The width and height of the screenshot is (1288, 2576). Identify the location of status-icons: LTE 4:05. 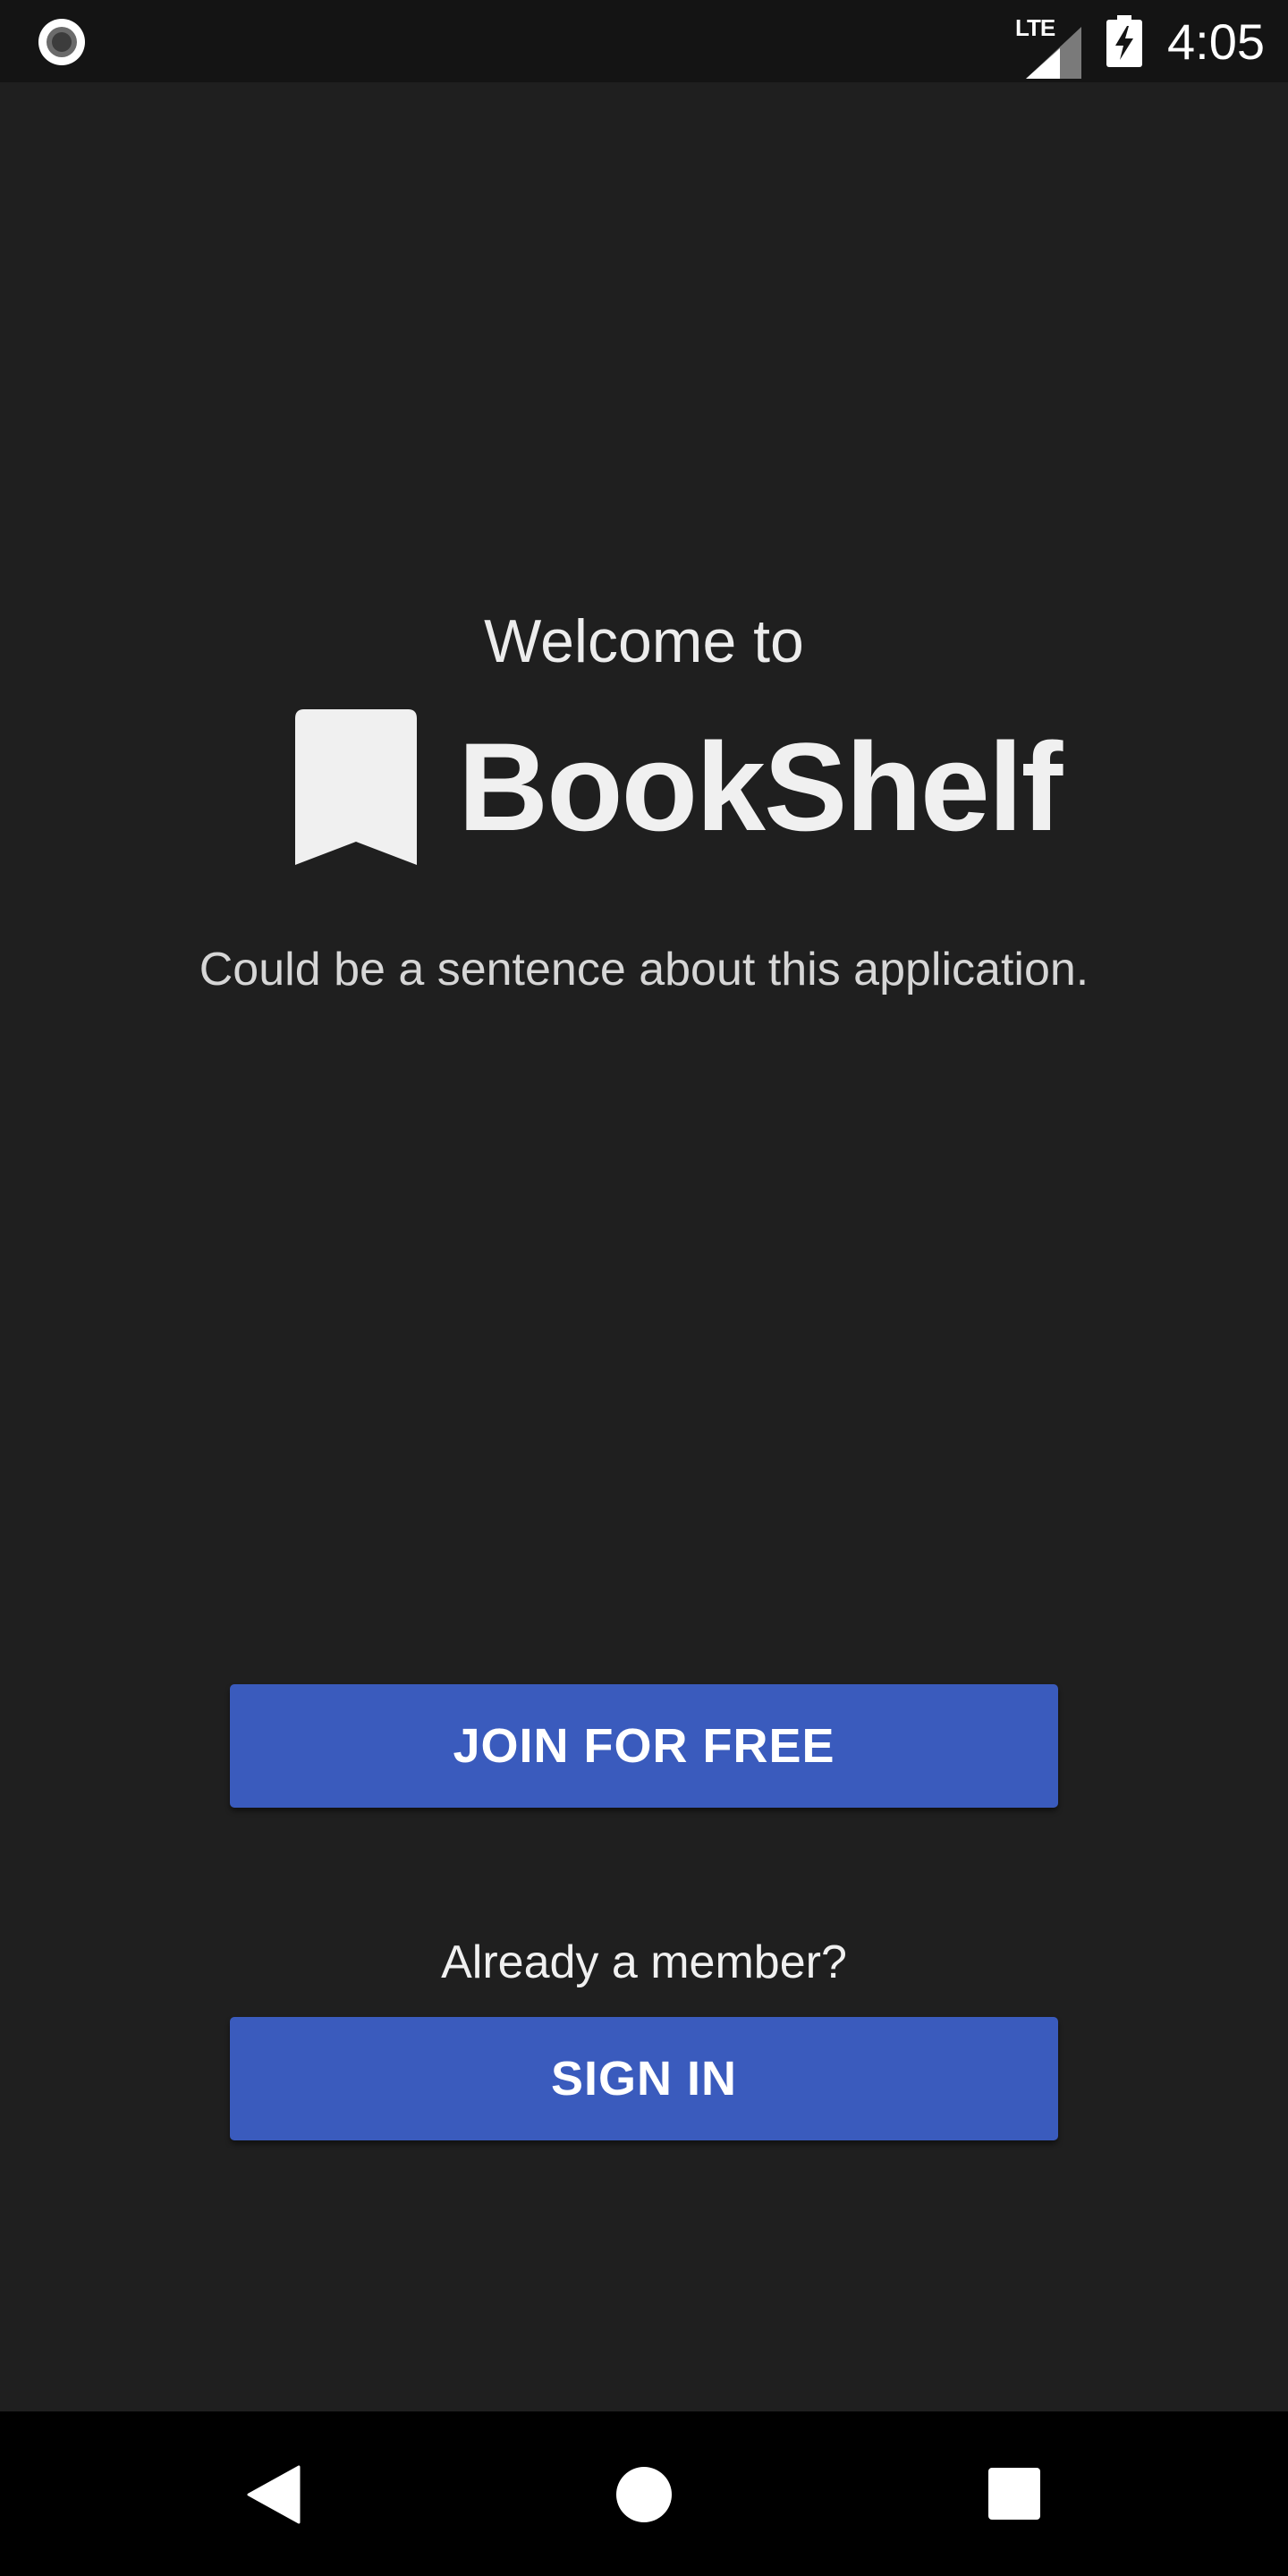
(1140, 41).